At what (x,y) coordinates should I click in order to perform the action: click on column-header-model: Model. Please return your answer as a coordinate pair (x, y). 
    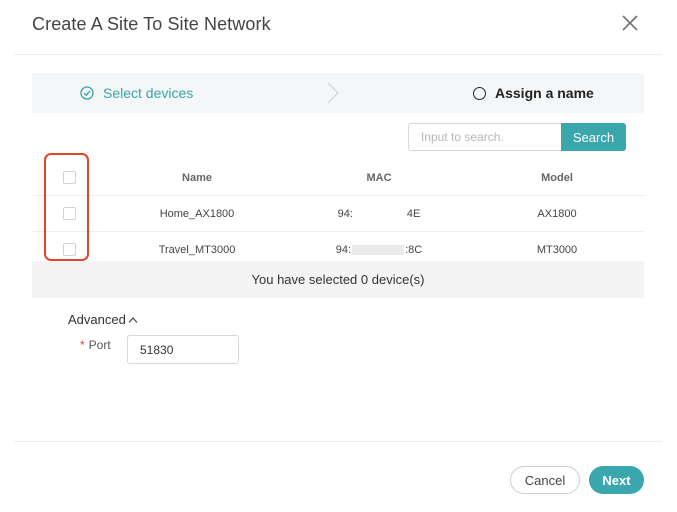
    Looking at the image, I should click on (557, 178).